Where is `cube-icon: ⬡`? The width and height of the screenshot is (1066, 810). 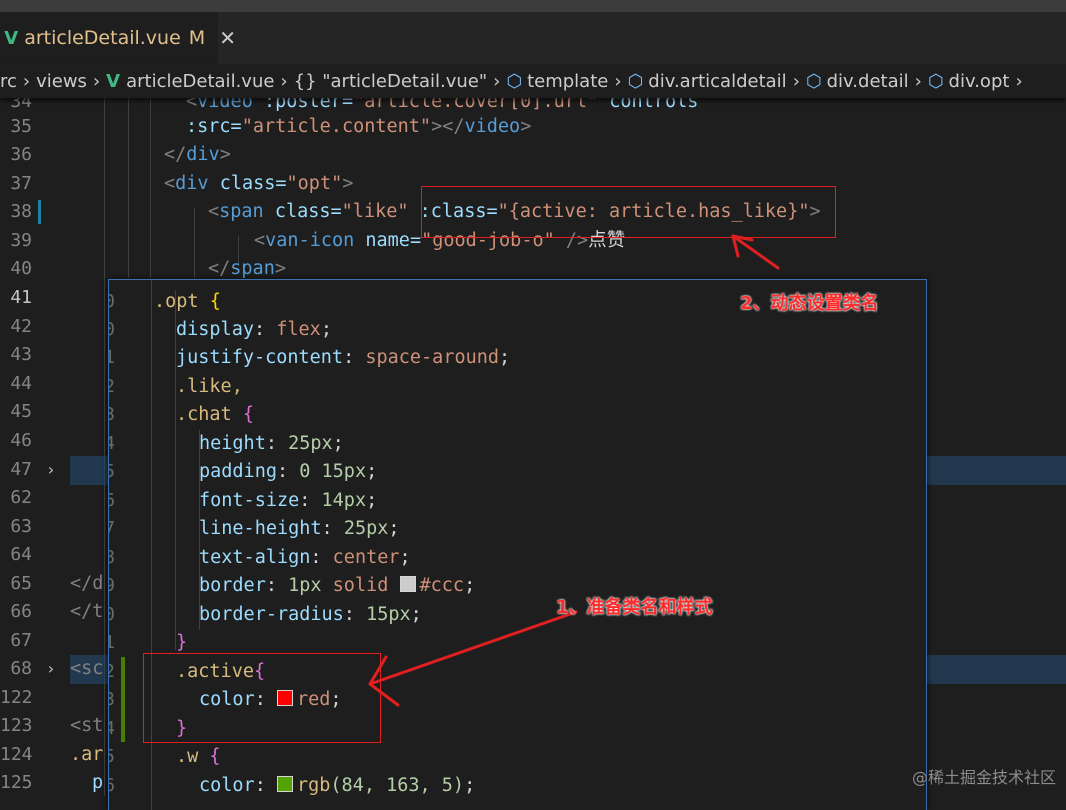
cube-icon: ⬡ is located at coordinates (813, 81).